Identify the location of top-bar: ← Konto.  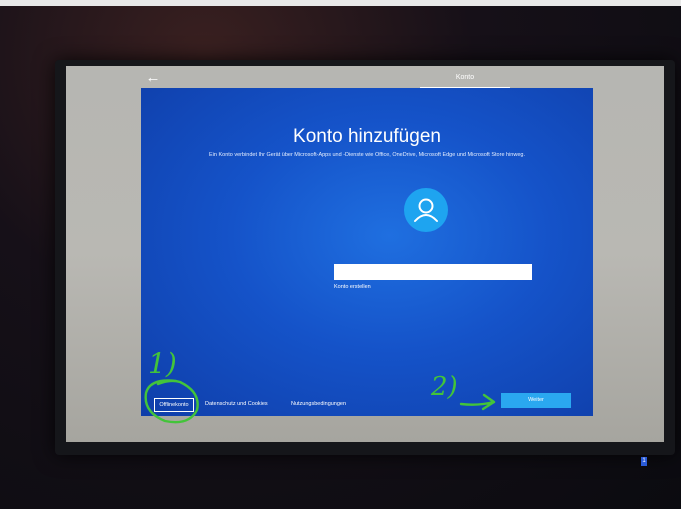
(365, 78).